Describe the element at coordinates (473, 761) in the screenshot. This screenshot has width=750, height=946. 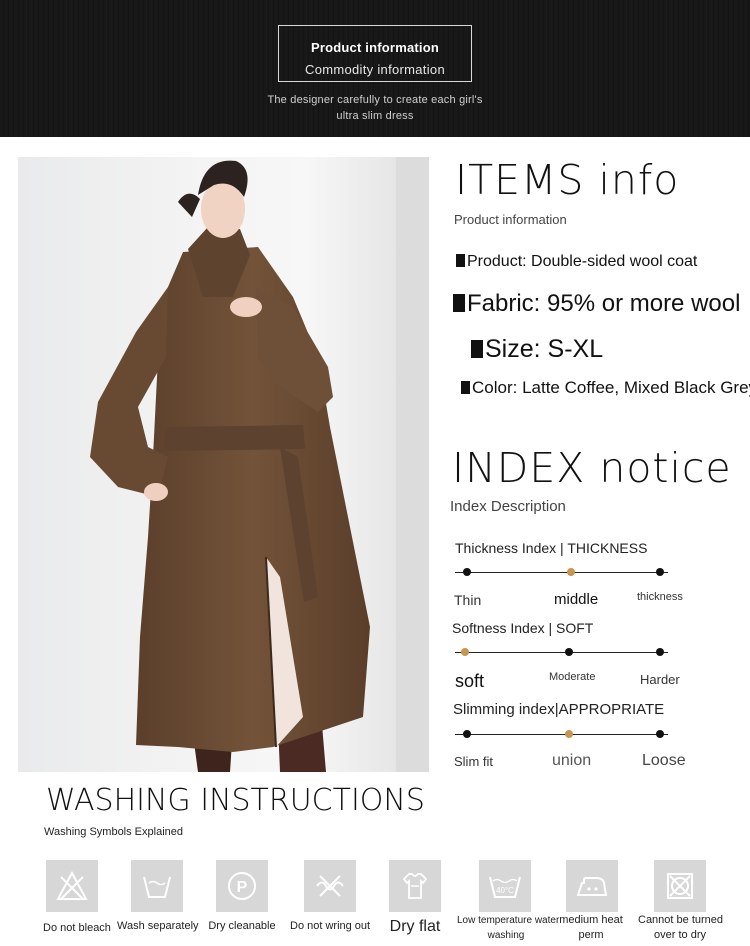
I see `slimming-label-slim-fit: Slim fit` at that location.